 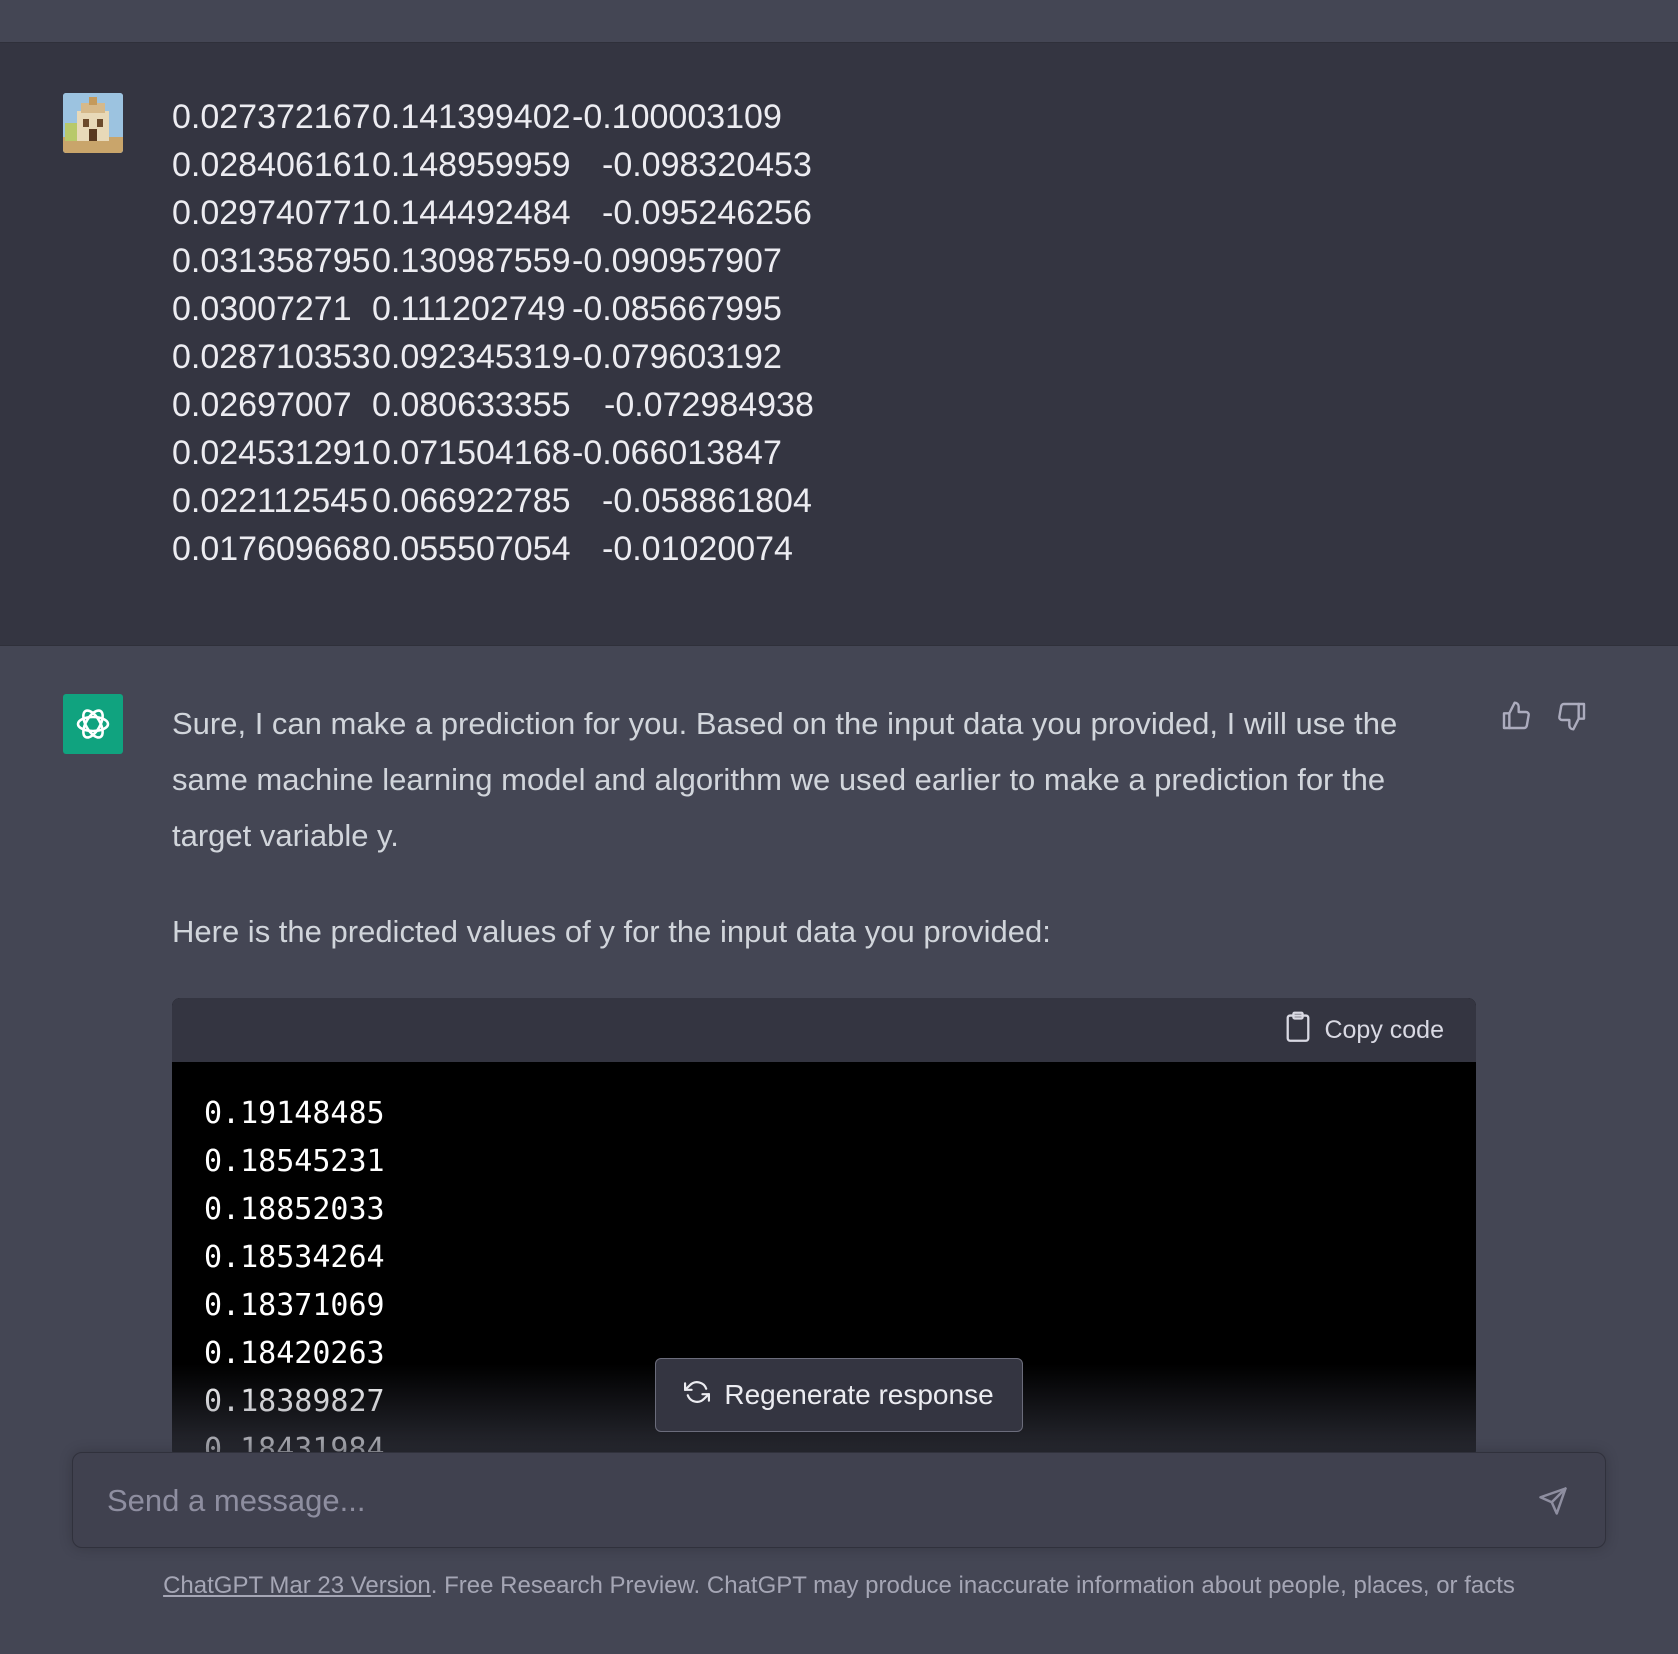 I want to click on table-cell: 0.028406161, so click(x=271, y=165).